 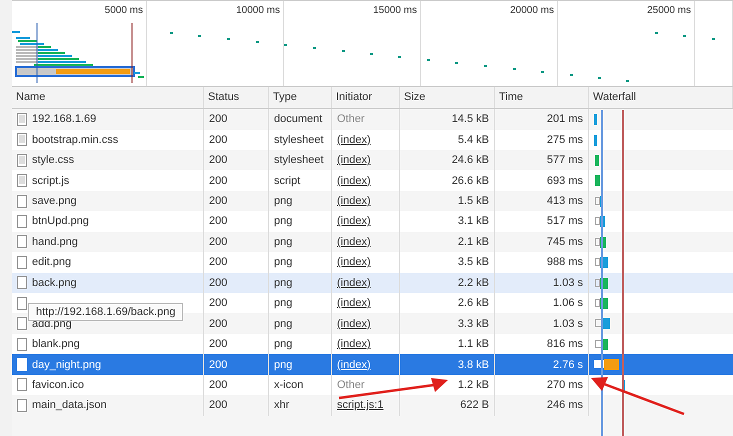 I want to click on size-value: 3.3 kB, so click(x=473, y=324).